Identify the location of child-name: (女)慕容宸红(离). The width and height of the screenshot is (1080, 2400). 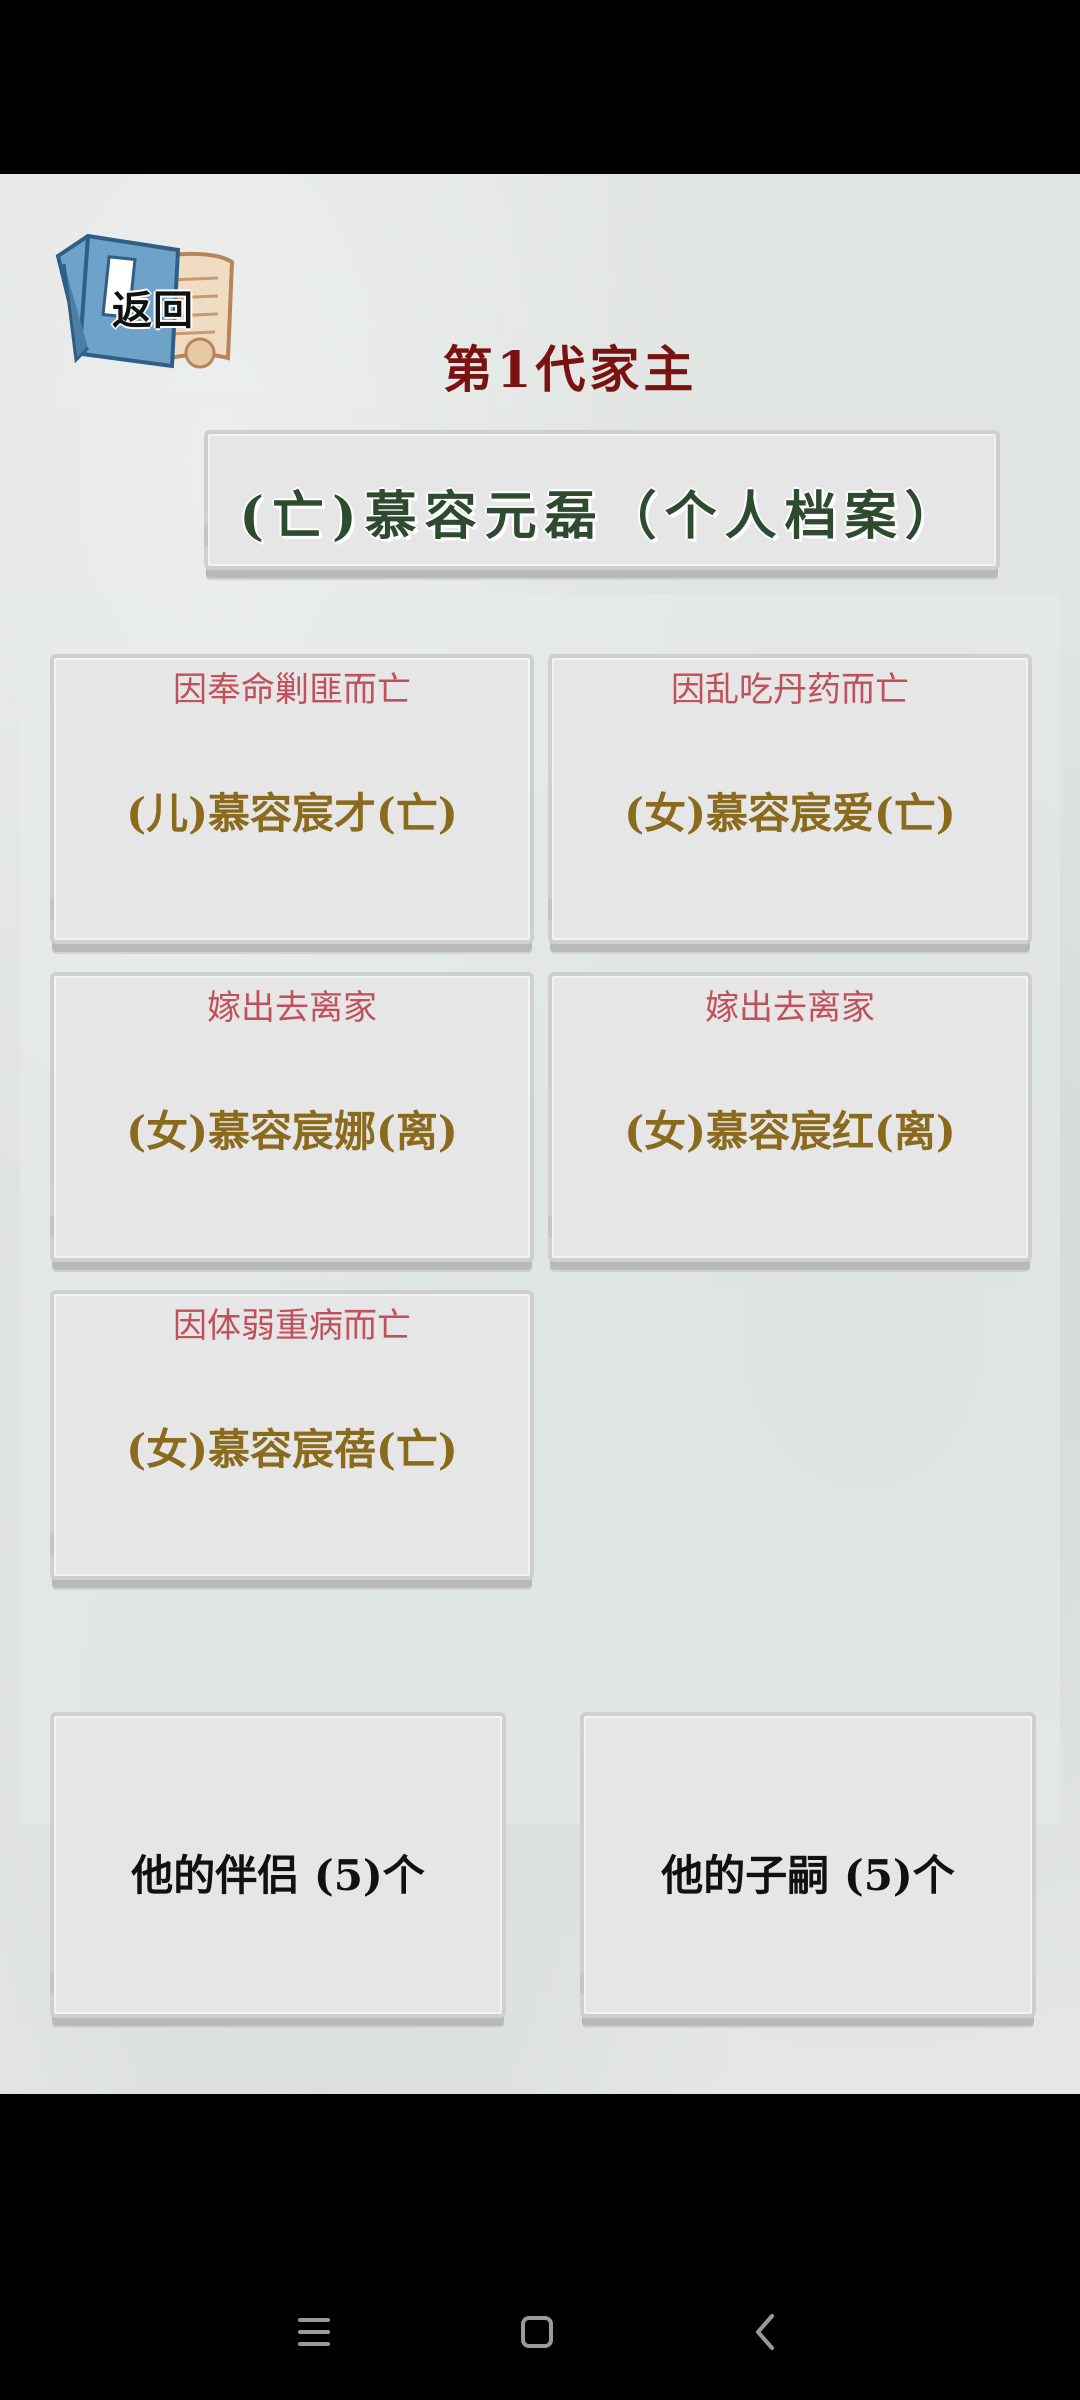
(790, 1131).